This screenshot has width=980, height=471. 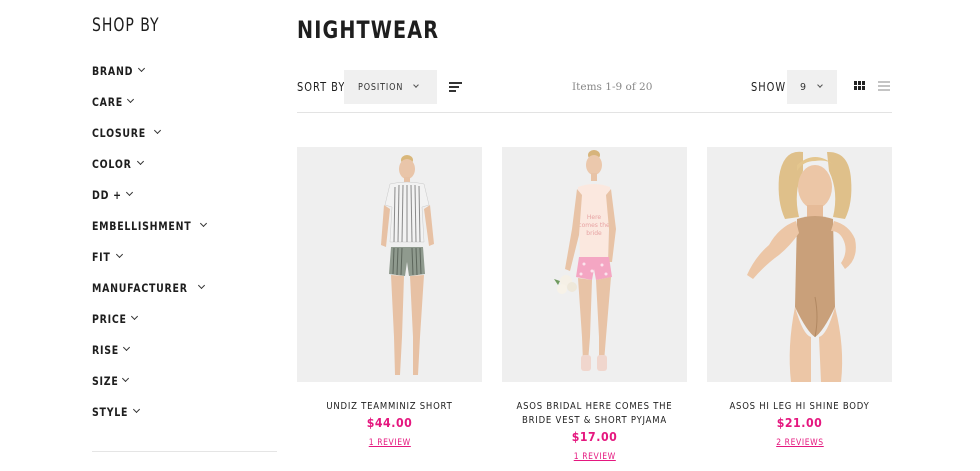 I want to click on listing-toolbar: SORT BY POSITION Items 1-9 of 20 SHOW 9, so click(x=594, y=87).